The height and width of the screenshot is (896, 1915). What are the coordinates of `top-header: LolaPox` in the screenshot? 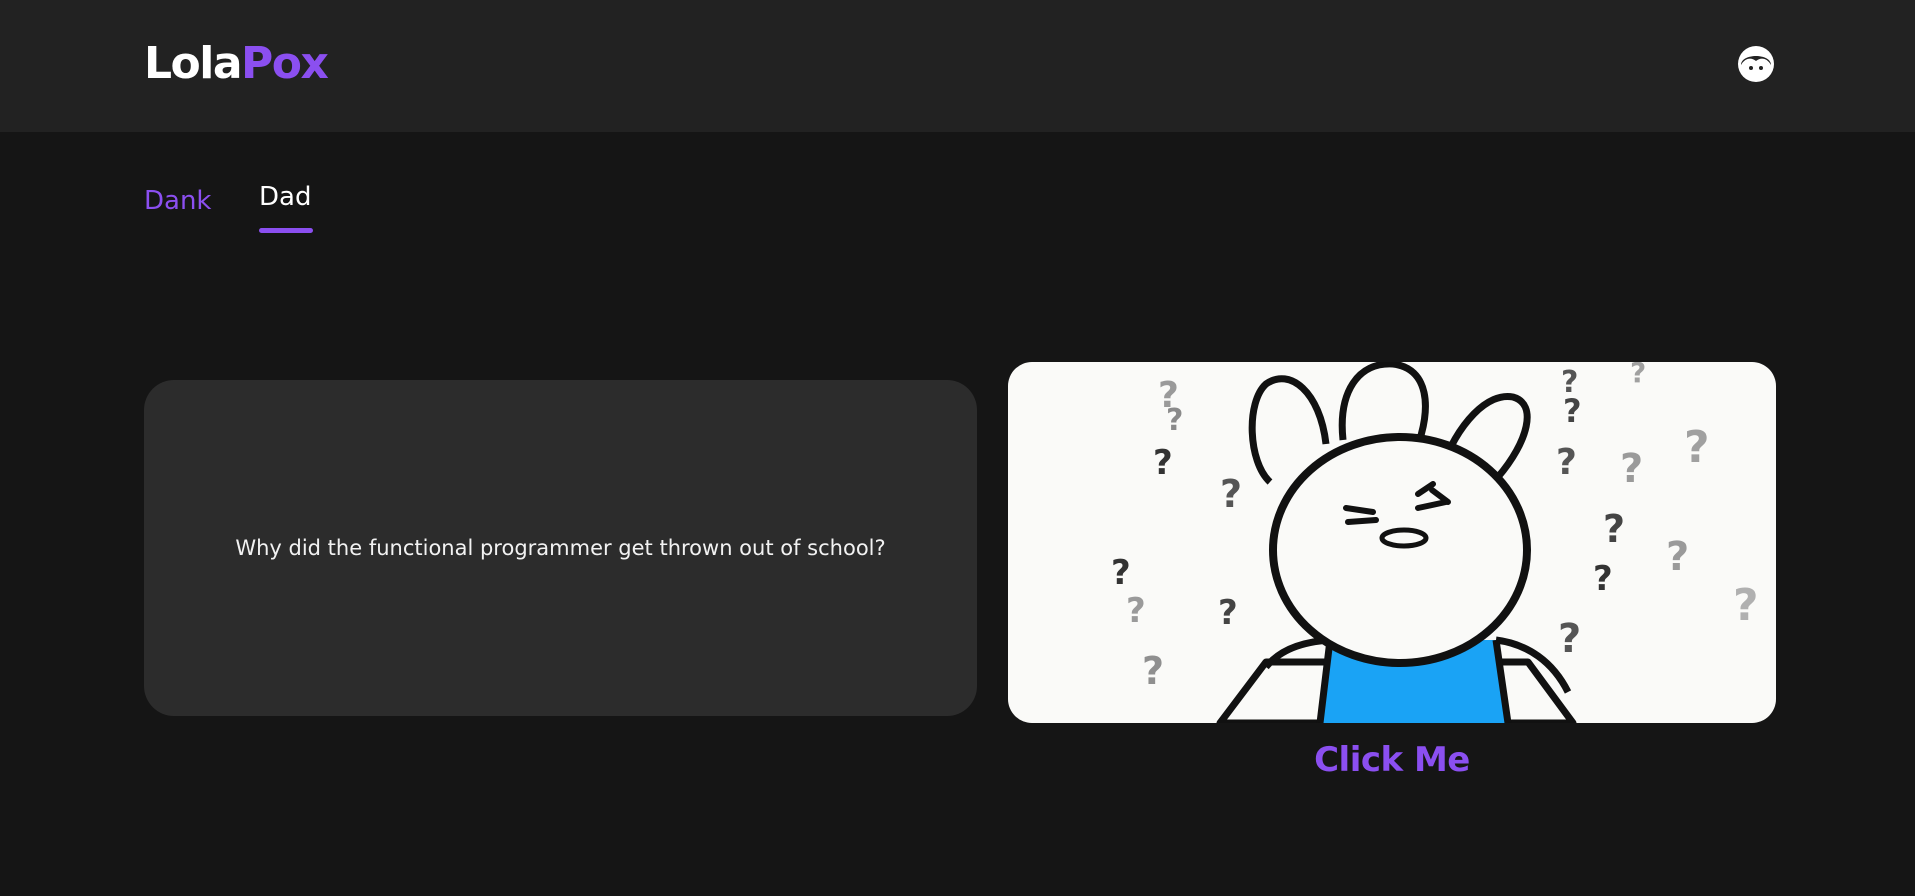 It's located at (957, 66).